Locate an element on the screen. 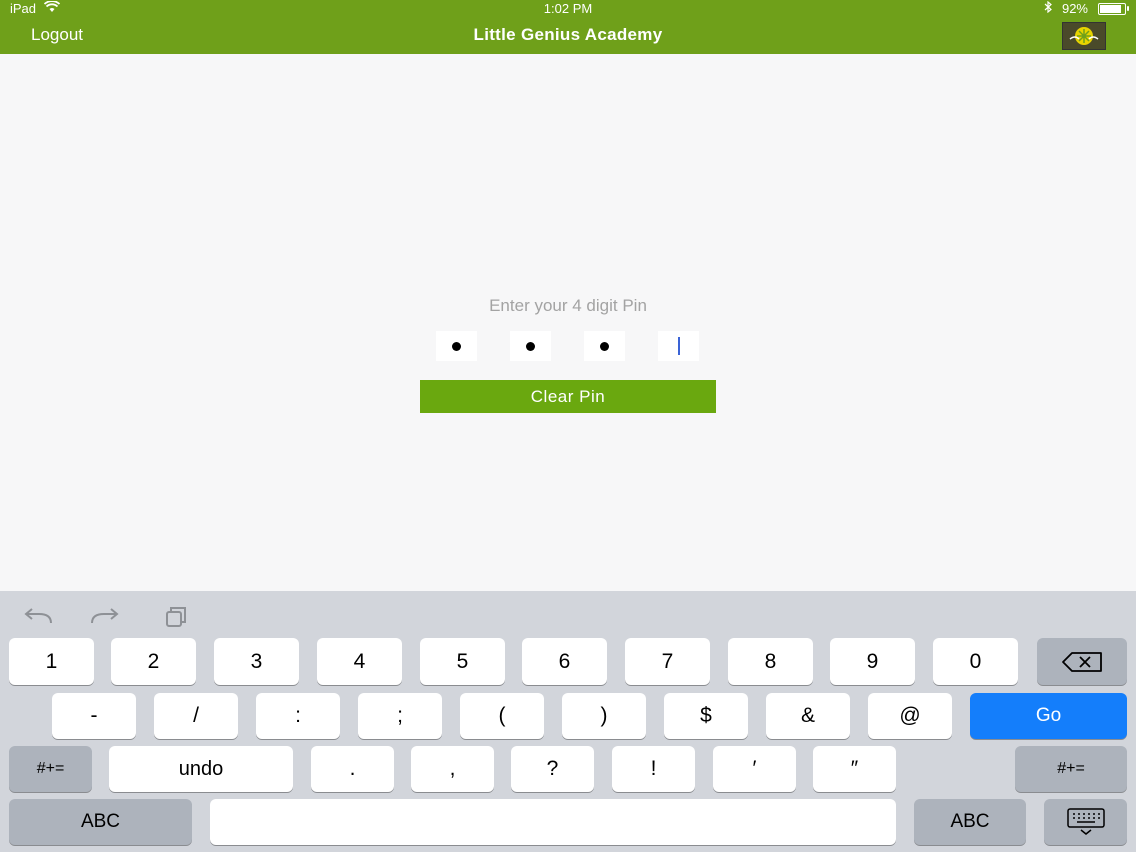 This screenshot has height=852, width=1136. key-colon: : is located at coordinates (298, 716).